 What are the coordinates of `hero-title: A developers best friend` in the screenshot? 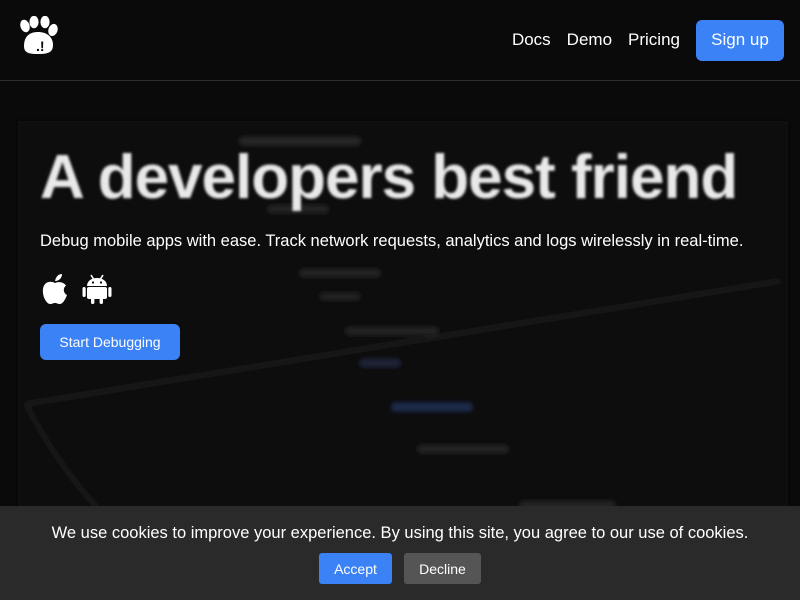 It's located at (389, 177).